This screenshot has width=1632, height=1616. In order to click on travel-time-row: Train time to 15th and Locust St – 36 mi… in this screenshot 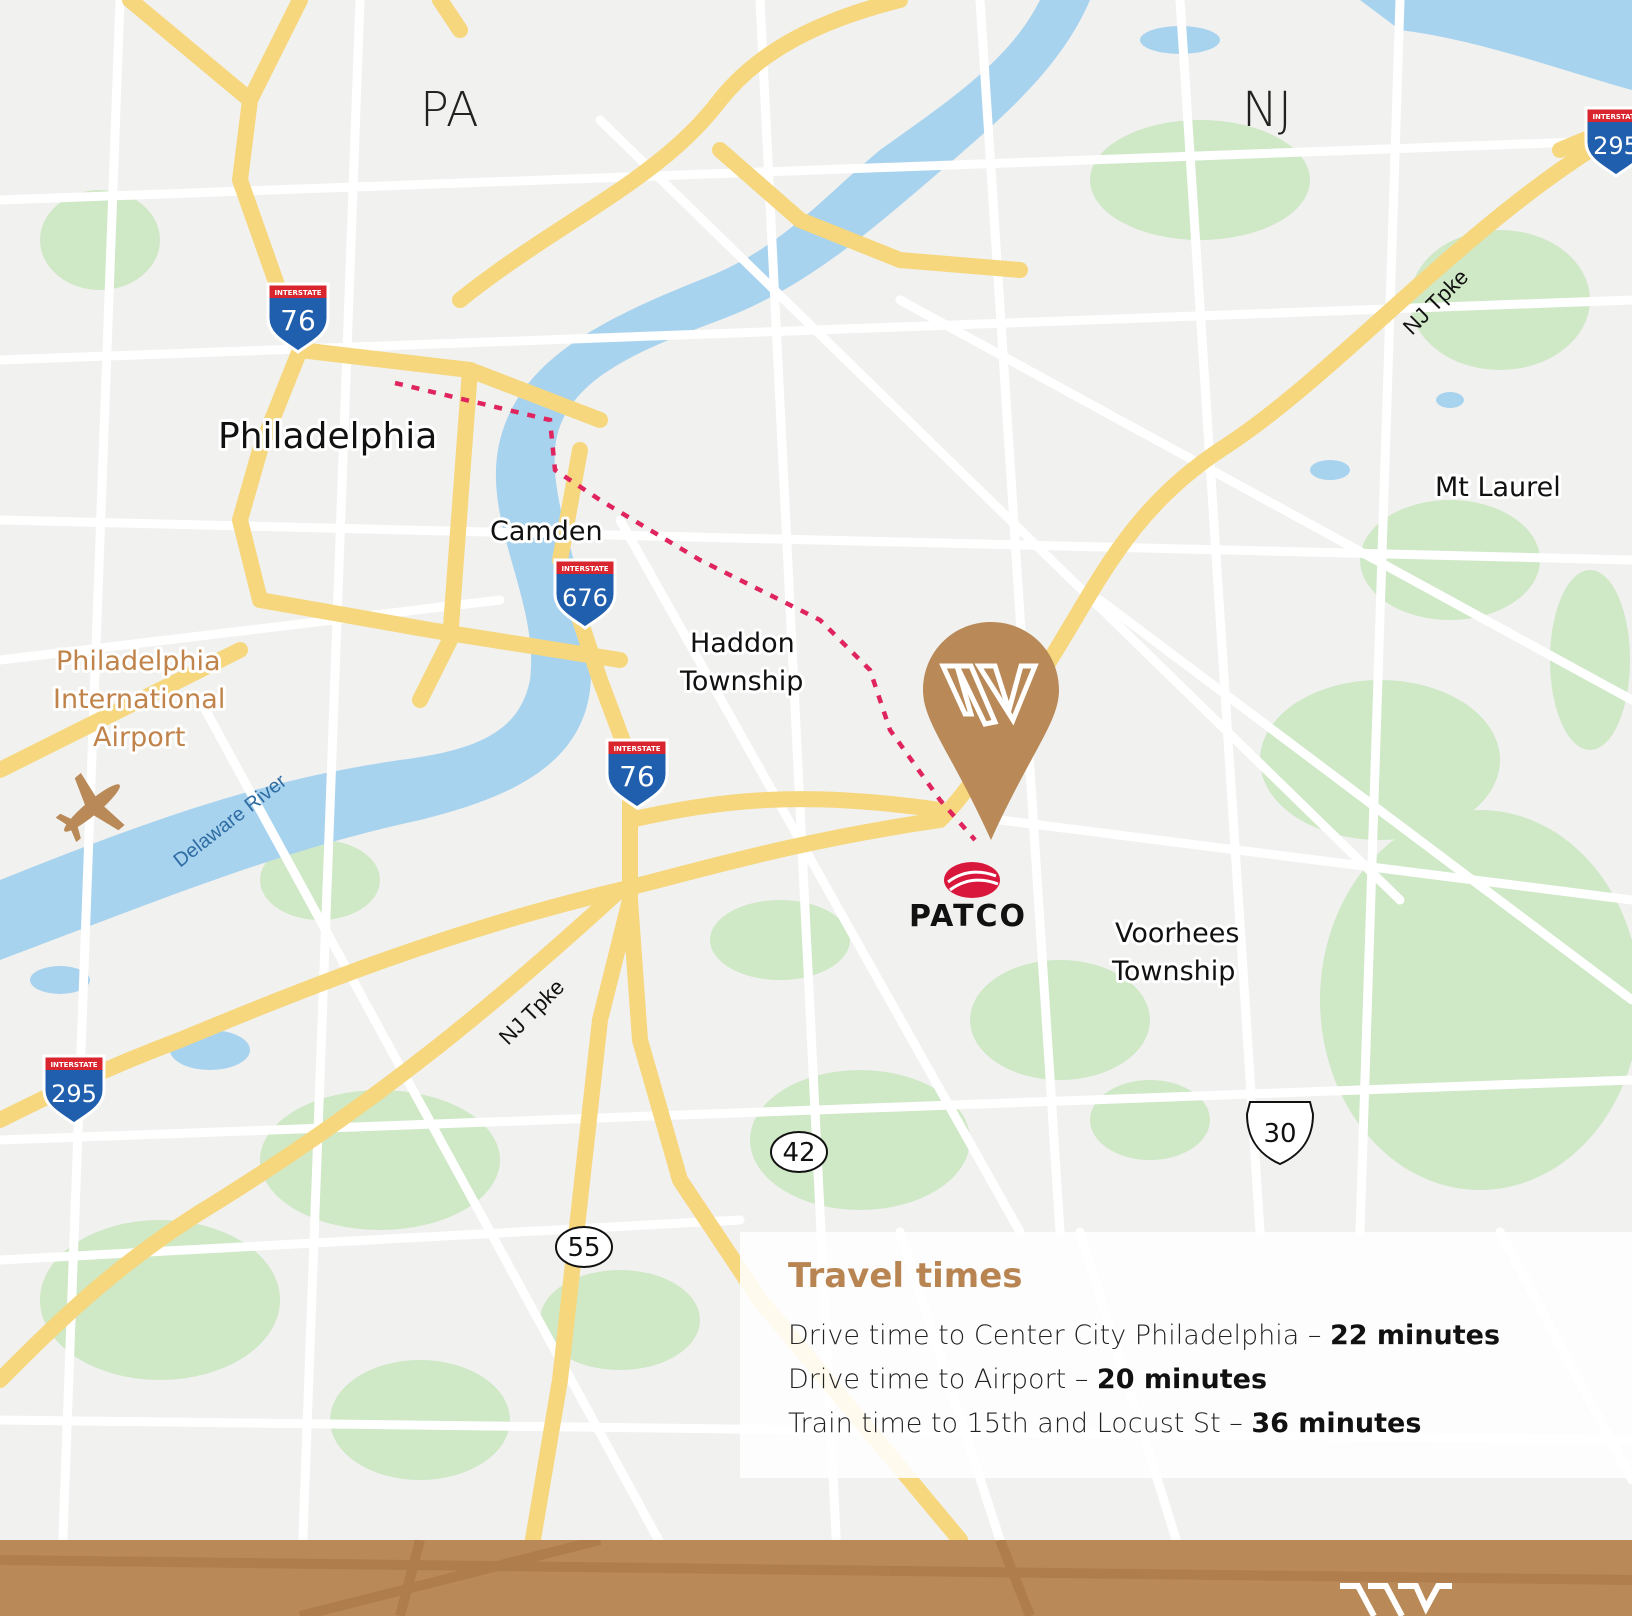, I will do `click(1210, 1424)`.